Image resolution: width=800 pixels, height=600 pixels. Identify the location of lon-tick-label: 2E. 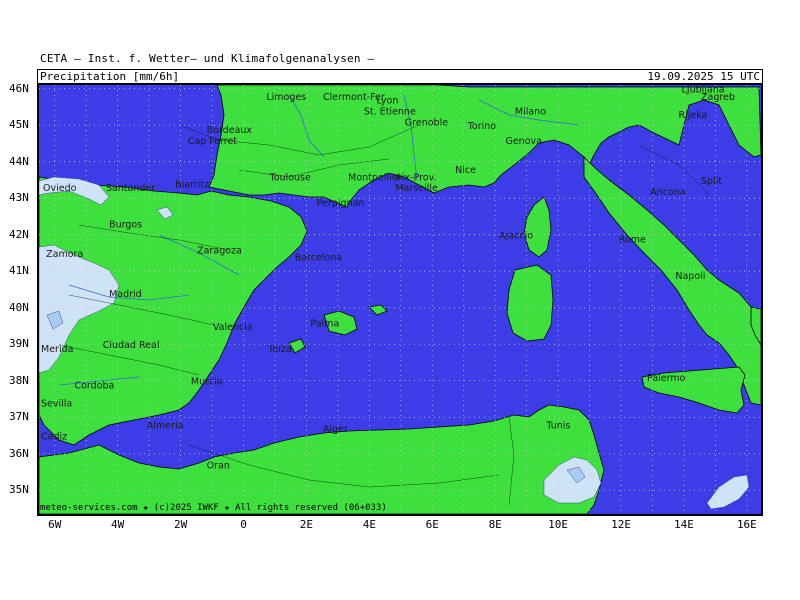
(306, 524).